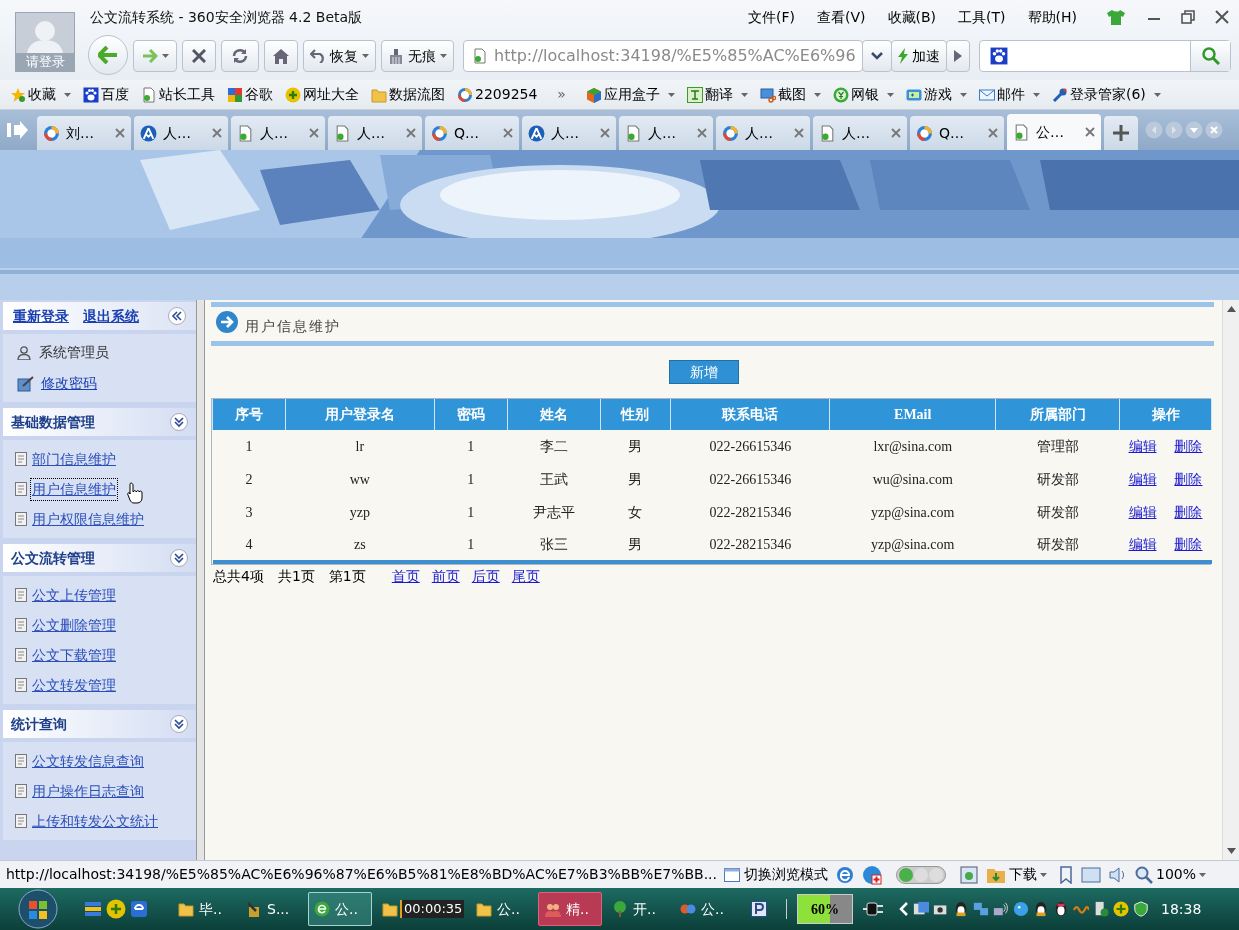 This screenshot has height=930, width=1239. What do you see at coordinates (408, 94) in the screenshot?
I see `bookmark-item: 数据流图` at bounding box center [408, 94].